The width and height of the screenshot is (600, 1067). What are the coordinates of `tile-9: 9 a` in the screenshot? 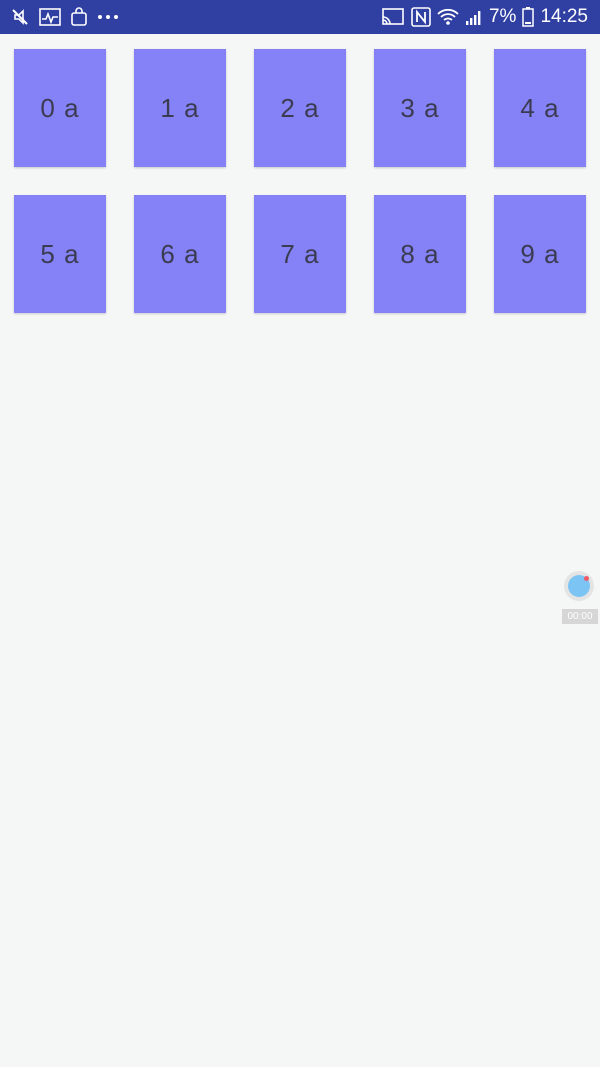 It's located at (540, 254).